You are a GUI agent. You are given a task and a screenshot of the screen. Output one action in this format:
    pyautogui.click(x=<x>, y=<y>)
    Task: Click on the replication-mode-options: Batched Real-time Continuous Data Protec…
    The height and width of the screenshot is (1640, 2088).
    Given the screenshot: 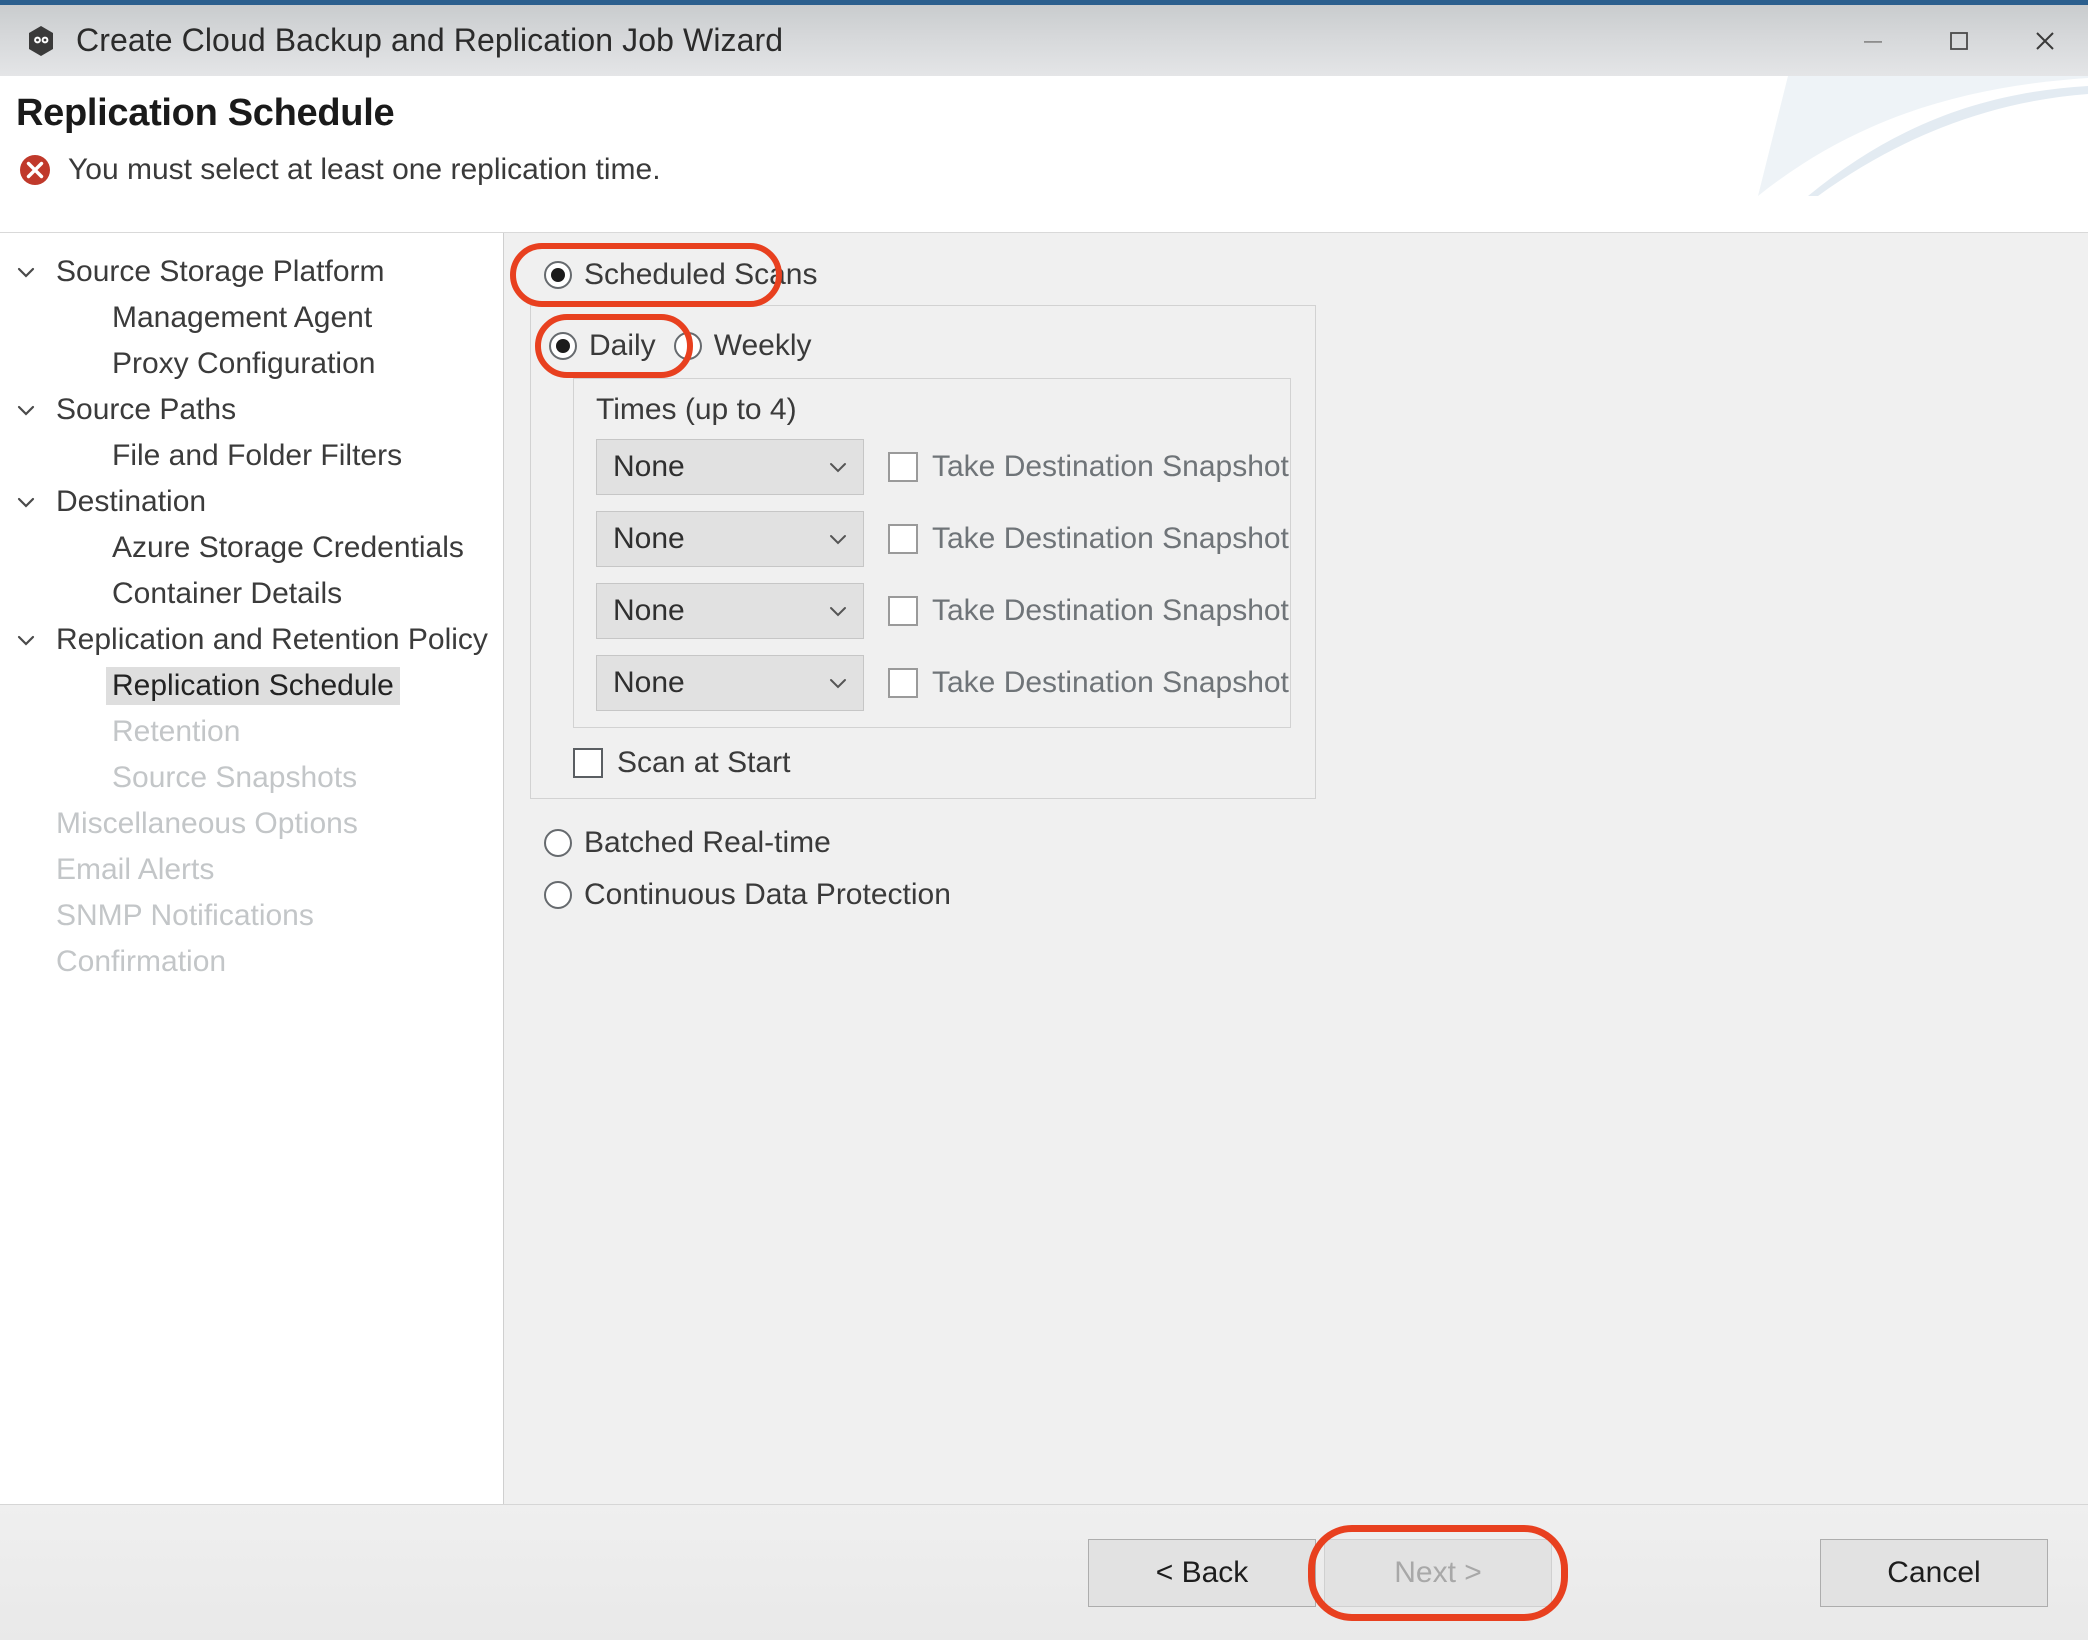 What is the action you would take?
    pyautogui.click(x=1316, y=869)
    